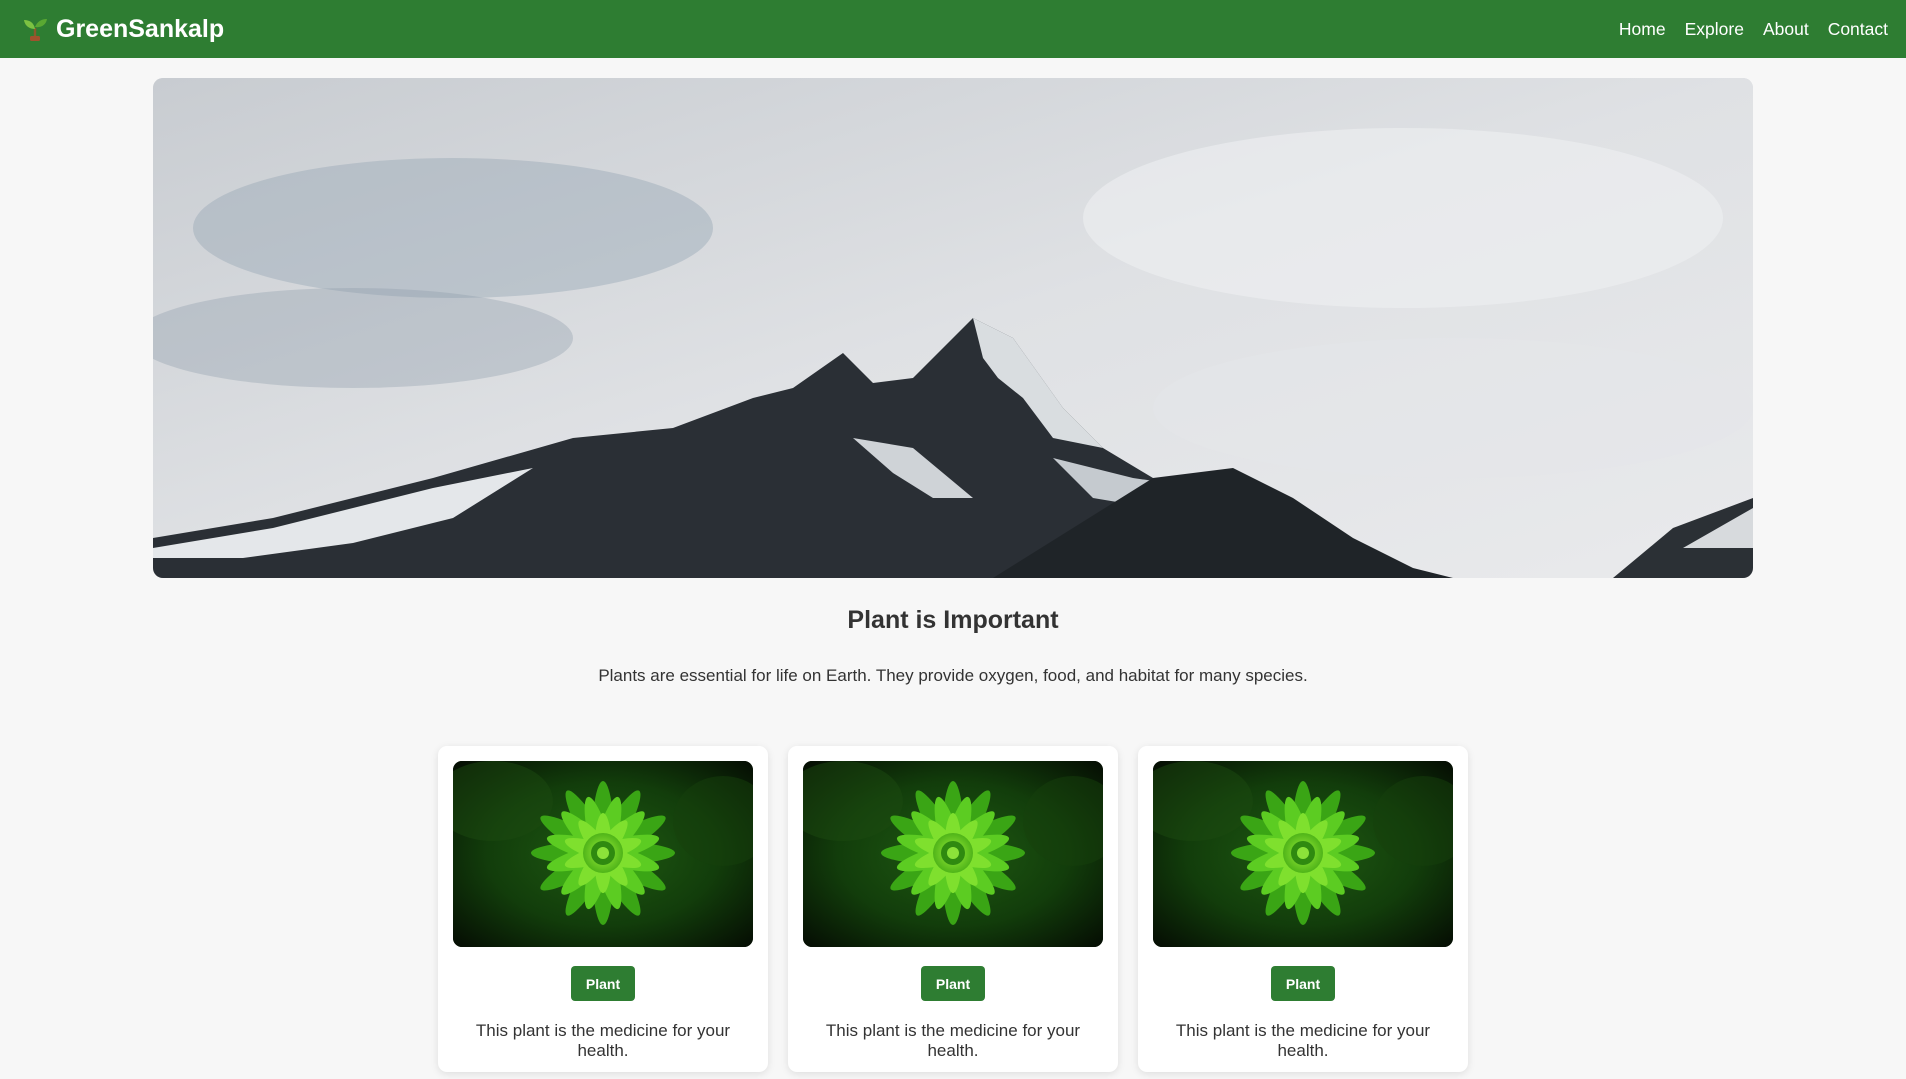 The width and height of the screenshot is (1906, 1079). What do you see at coordinates (953, 620) in the screenshot?
I see `section-title: Plant is Important` at bounding box center [953, 620].